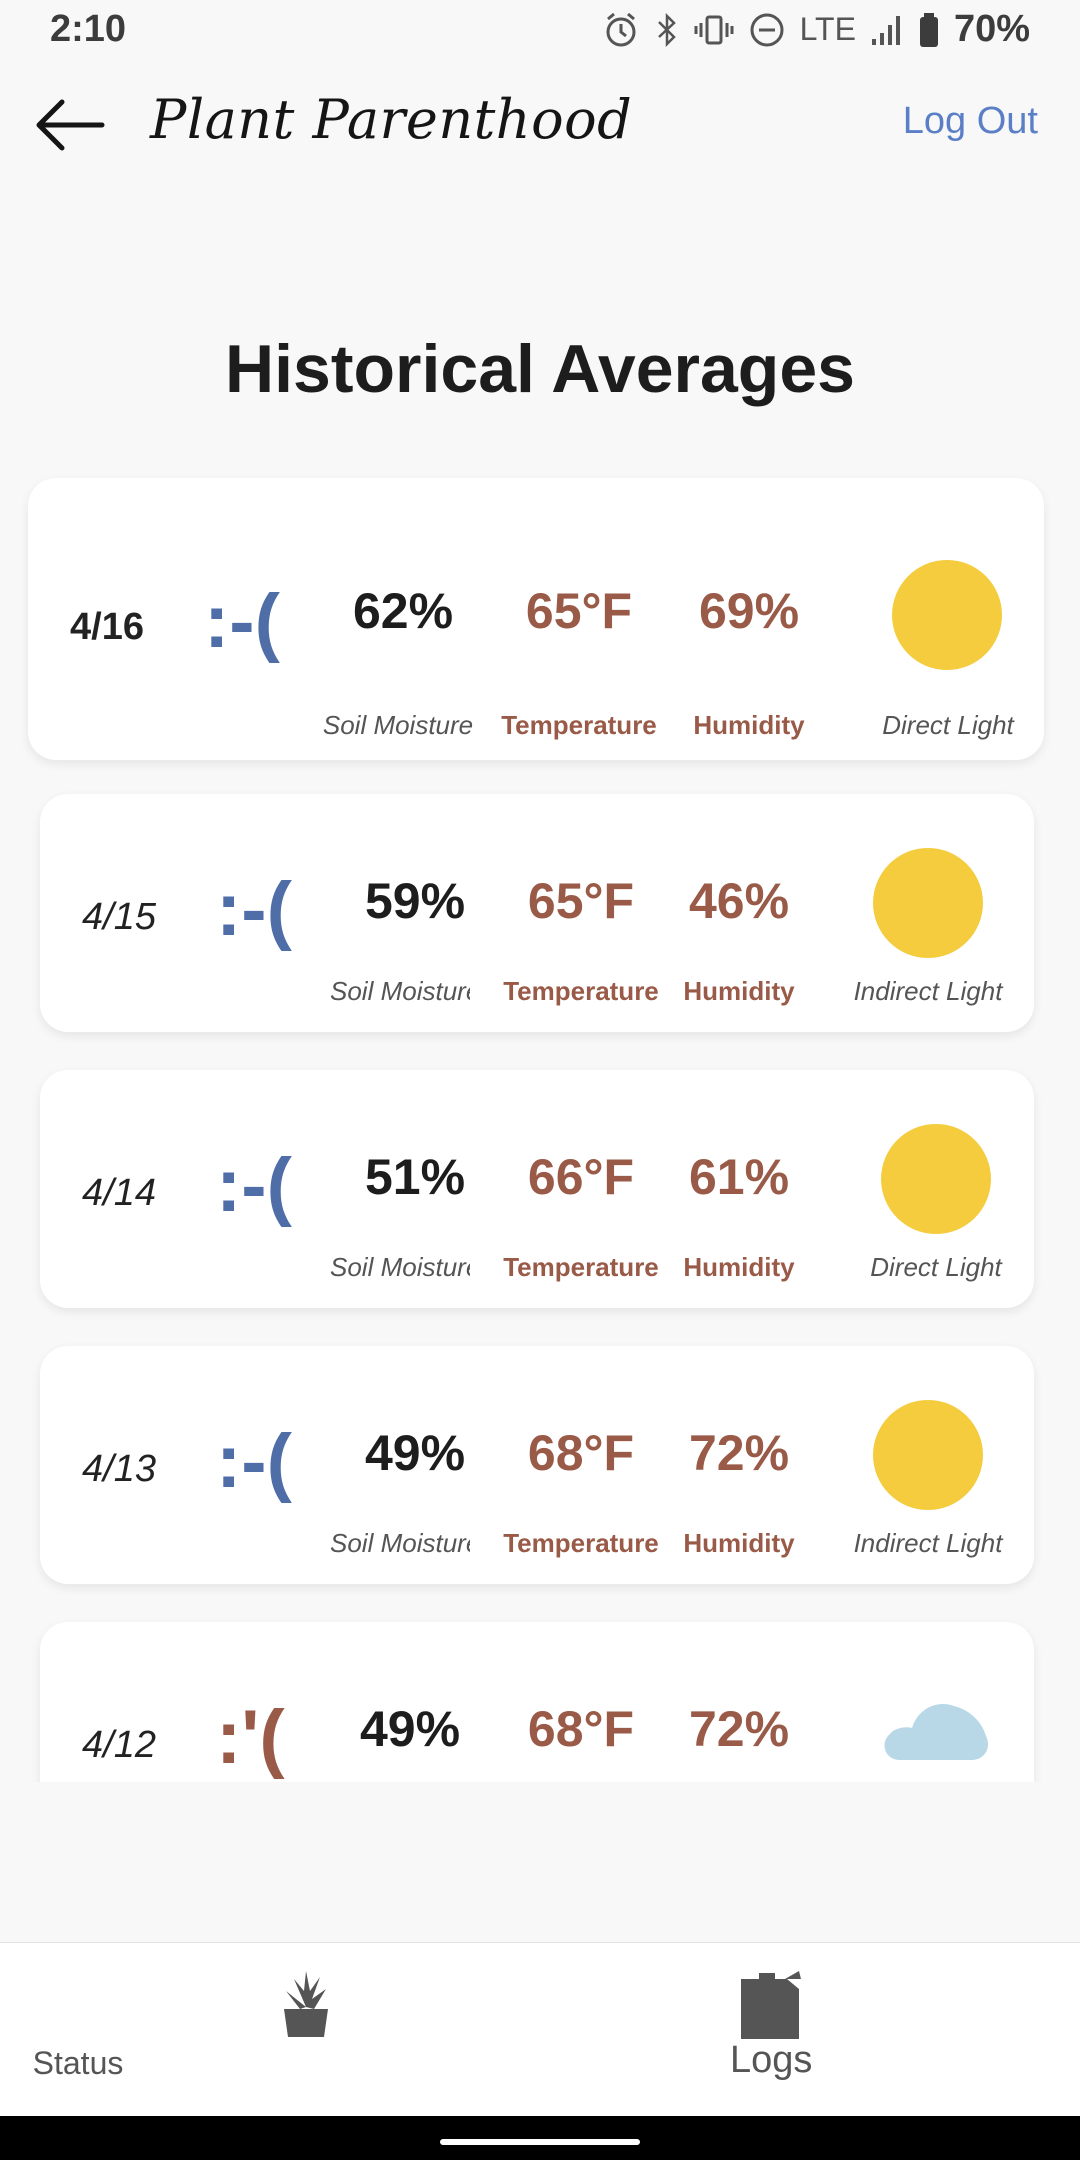  Describe the element at coordinates (581, 1177) in the screenshot. I see `temperature-value: 66°F` at that location.